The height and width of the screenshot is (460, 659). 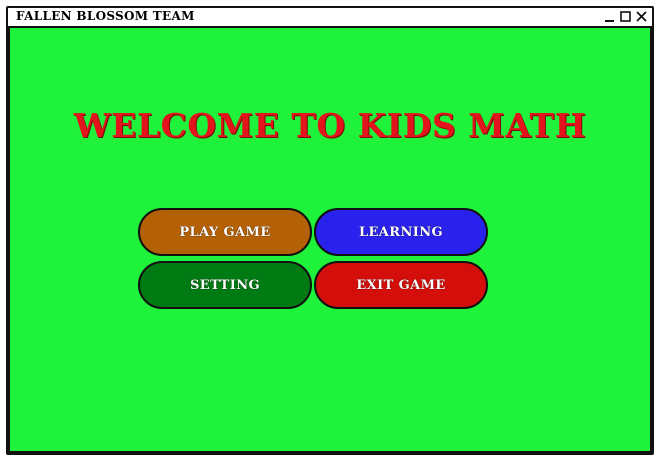 What do you see at coordinates (401, 232) in the screenshot?
I see `learning-button: Learning` at bounding box center [401, 232].